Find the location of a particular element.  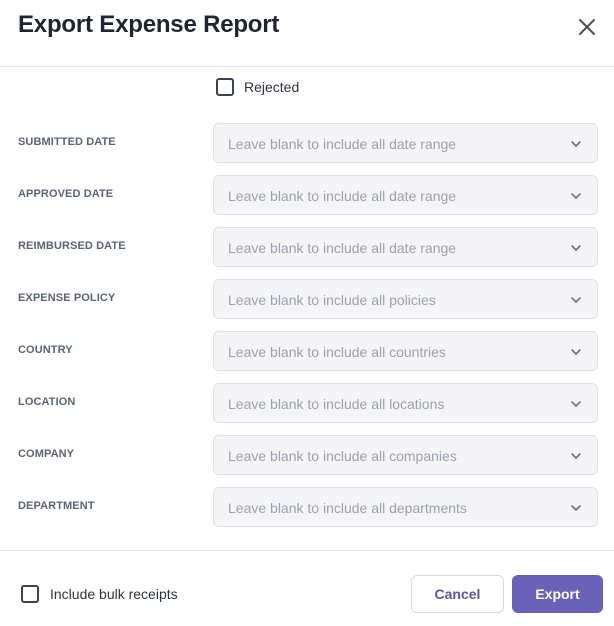

location-label: LOCATION is located at coordinates (47, 402).